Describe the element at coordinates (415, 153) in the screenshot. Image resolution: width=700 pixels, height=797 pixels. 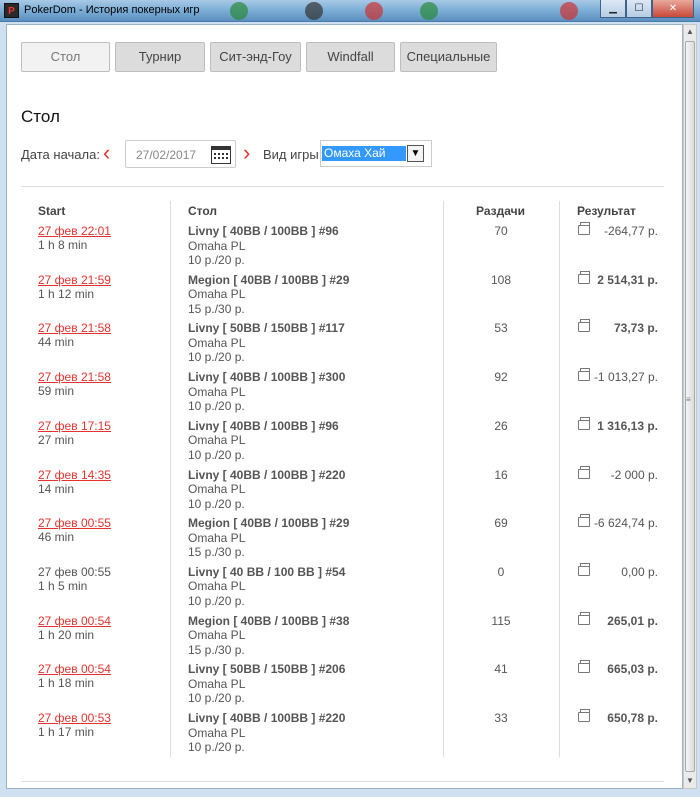
I see `chevron-down-icon: ▼` at that location.